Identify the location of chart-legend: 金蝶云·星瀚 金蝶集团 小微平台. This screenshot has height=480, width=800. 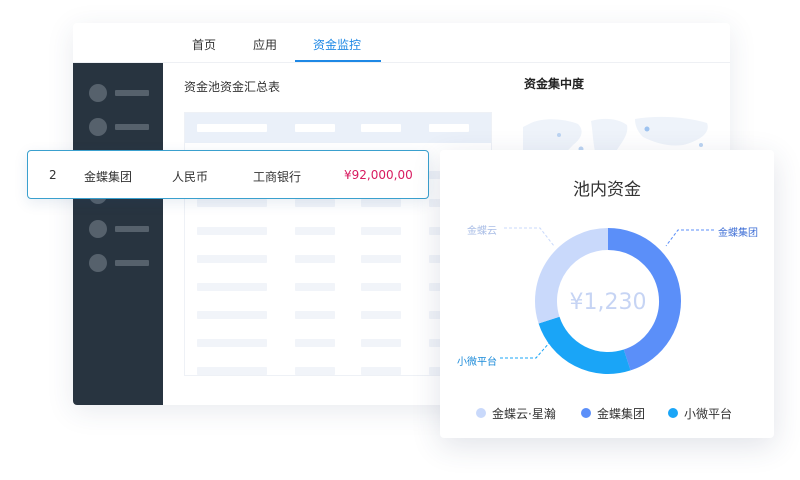
(607, 413).